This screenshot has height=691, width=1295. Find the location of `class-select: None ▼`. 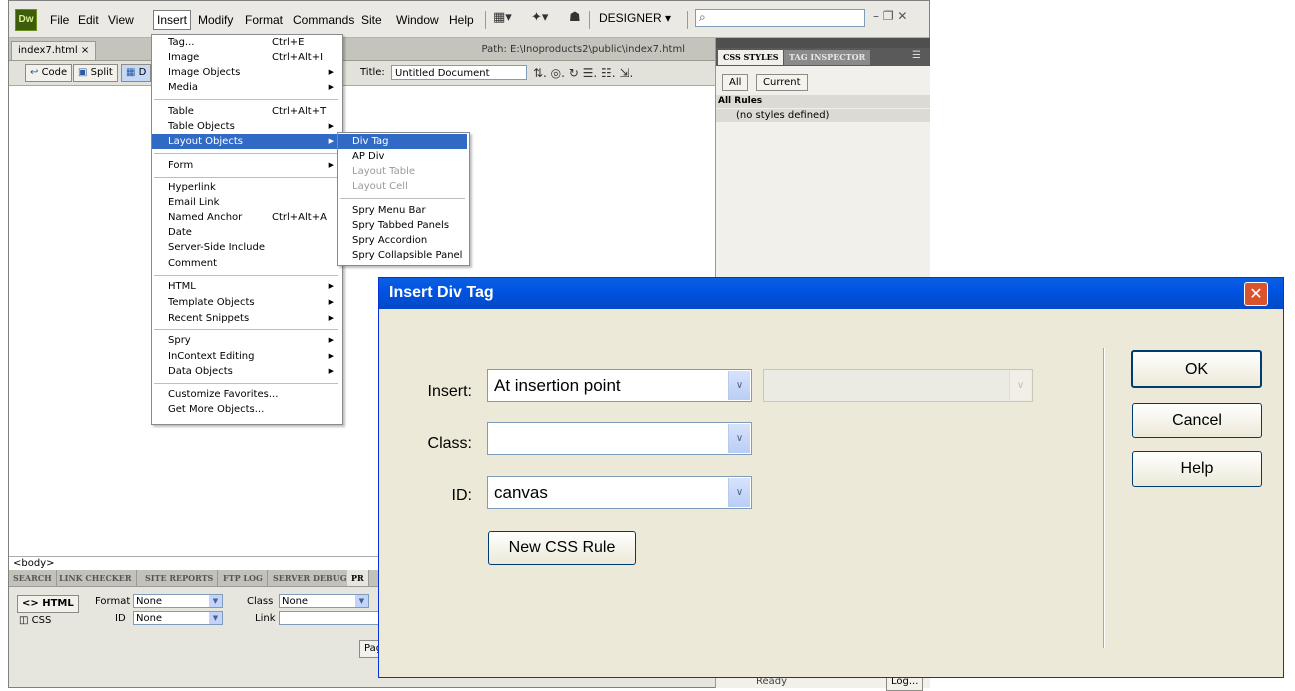

class-select: None ▼ is located at coordinates (324, 601).